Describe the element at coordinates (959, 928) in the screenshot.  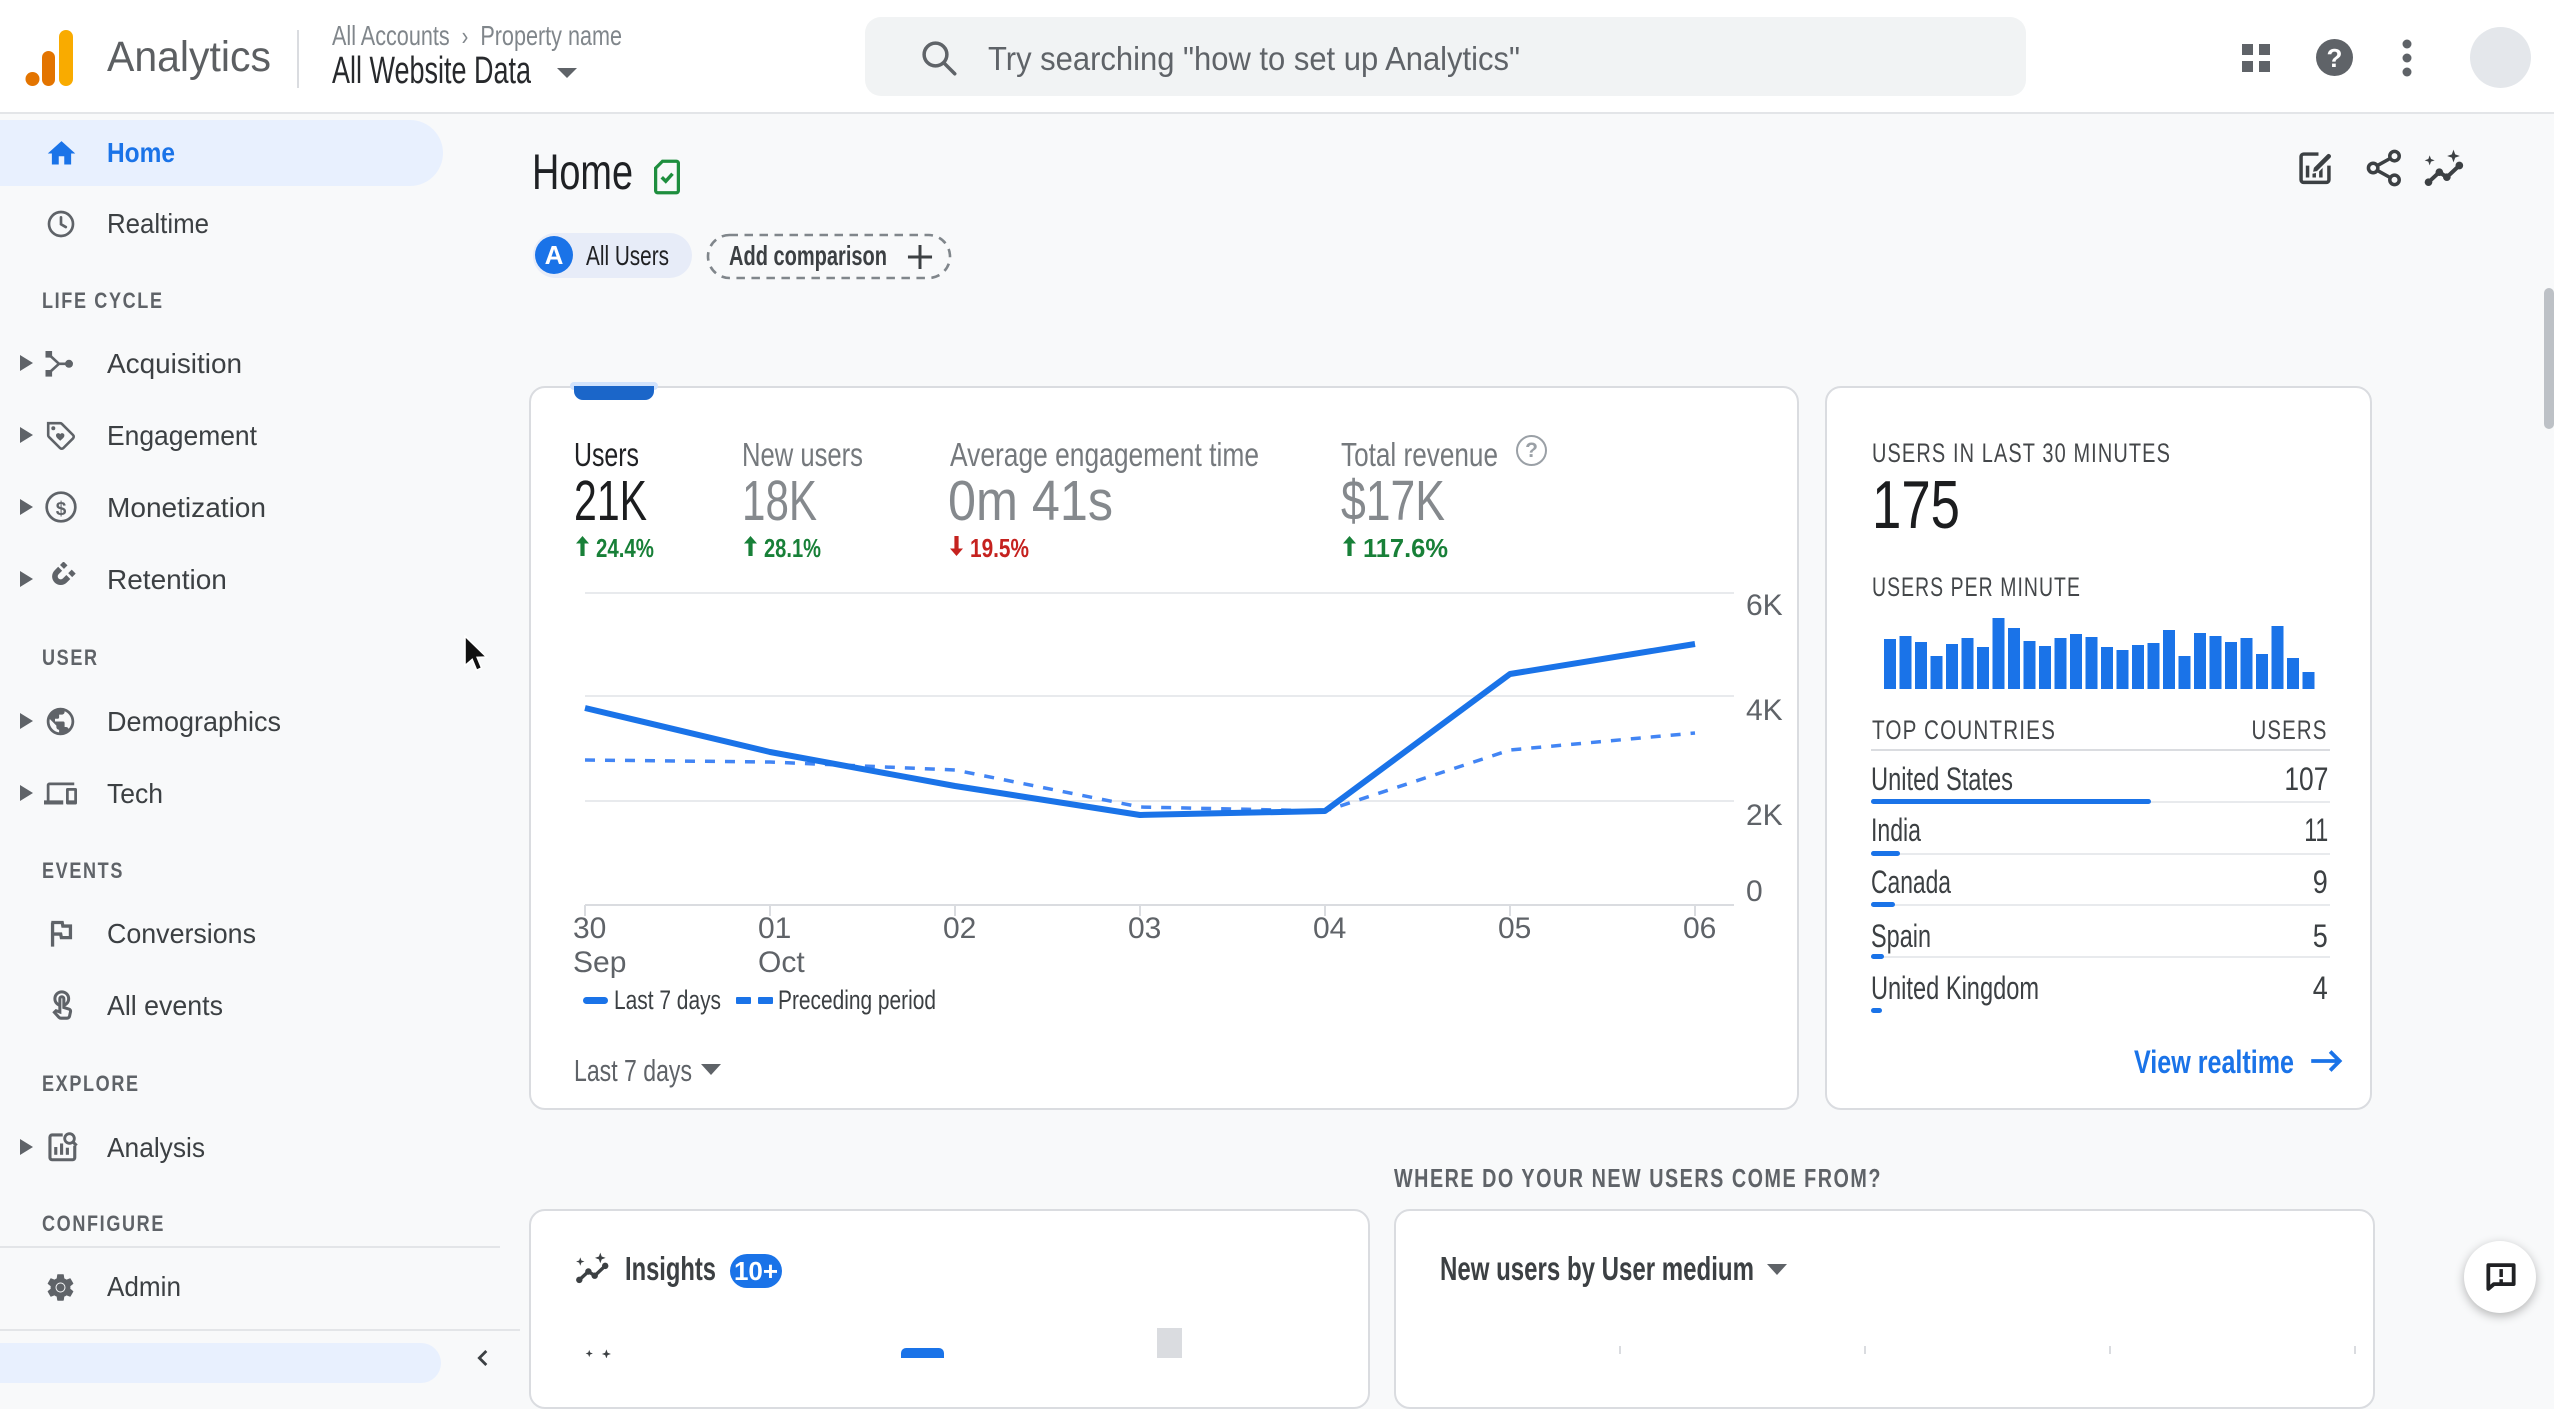
I see `svg-text: 02` at that location.